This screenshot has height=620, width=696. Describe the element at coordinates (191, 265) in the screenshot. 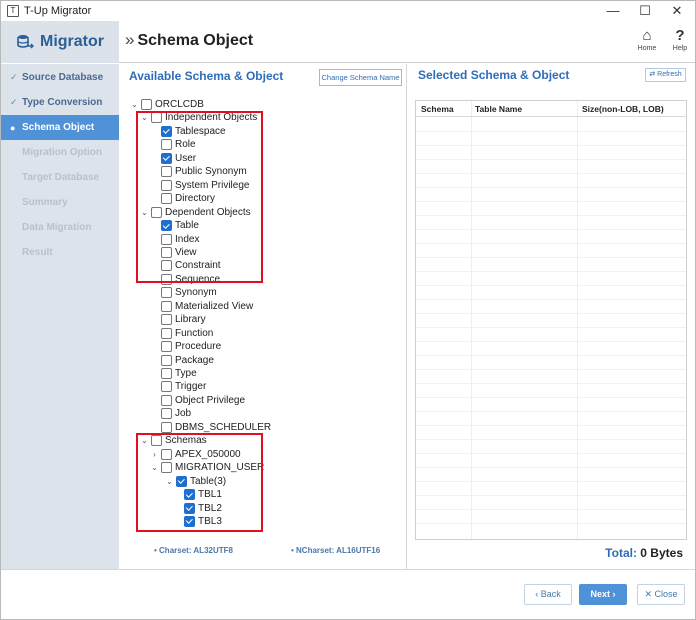

I see `tree-node-constraint: Constraint` at that location.